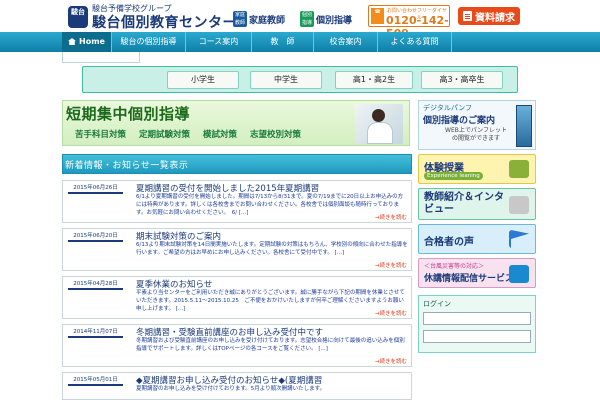 This screenshot has width=600, height=400. What do you see at coordinates (276, 135) in the screenshot?
I see `banner-sub-target-school: 志望校別対策` at bounding box center [276, 135].